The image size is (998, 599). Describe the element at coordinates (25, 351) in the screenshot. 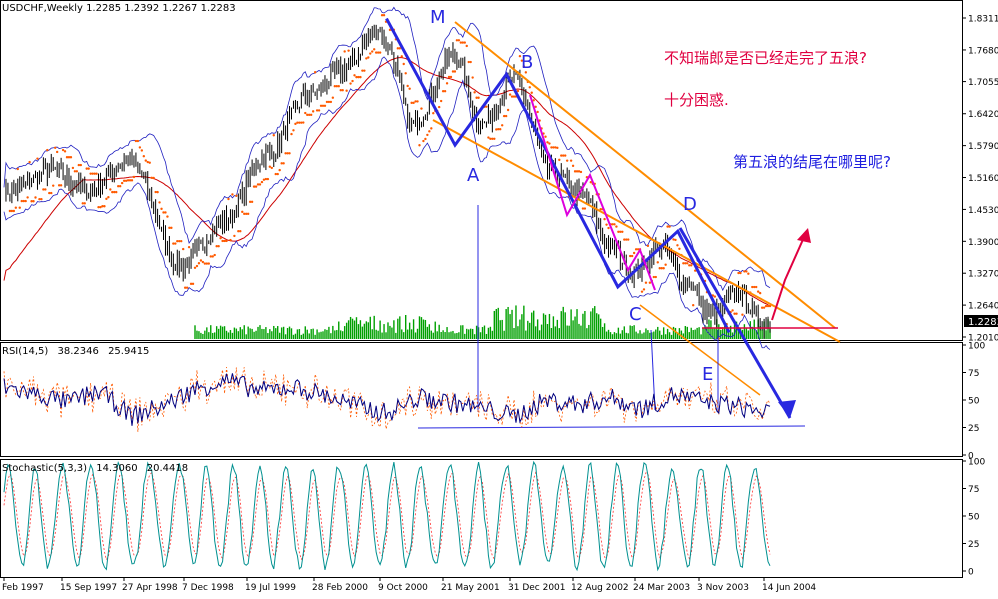

I see `rsi-title: RSI(14,5)` at that location.